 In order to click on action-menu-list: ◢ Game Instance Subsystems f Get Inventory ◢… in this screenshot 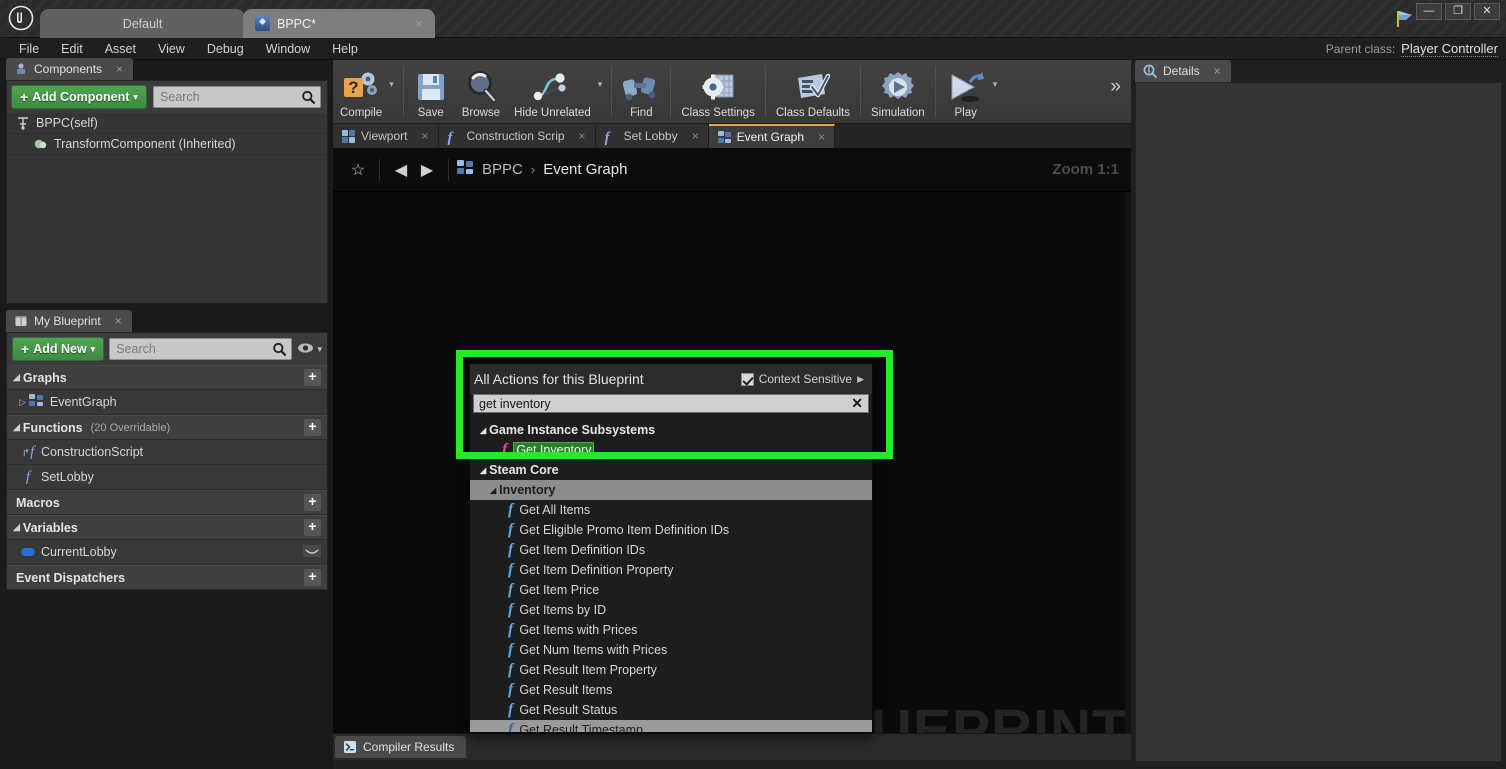, I will do `click(671, 576)`.